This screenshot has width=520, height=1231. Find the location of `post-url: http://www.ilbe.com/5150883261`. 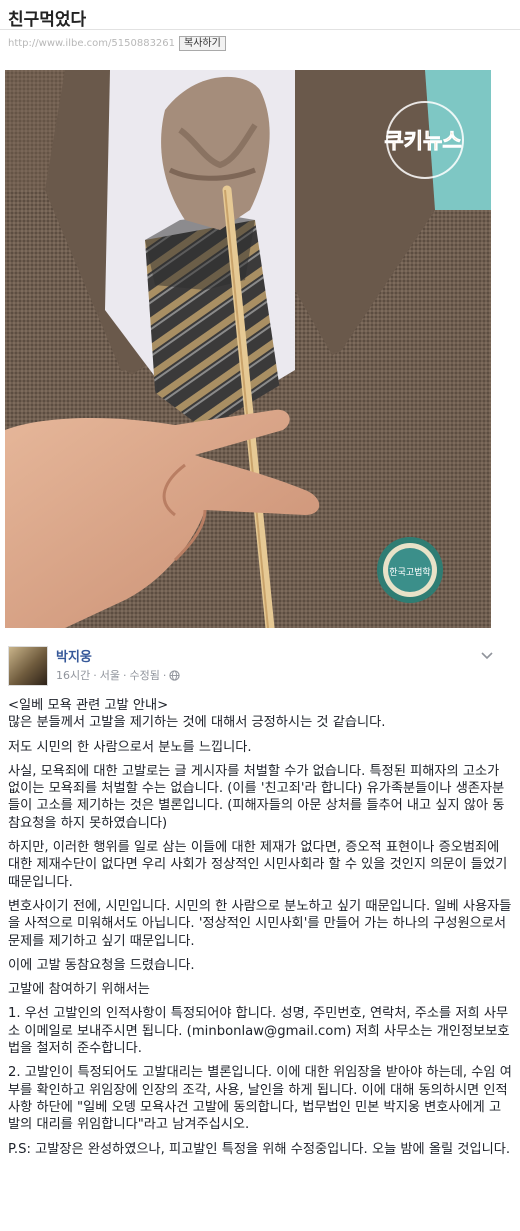

post-url: http://www.ilbe.com/5150883261 is located at coordinates (91, 43).